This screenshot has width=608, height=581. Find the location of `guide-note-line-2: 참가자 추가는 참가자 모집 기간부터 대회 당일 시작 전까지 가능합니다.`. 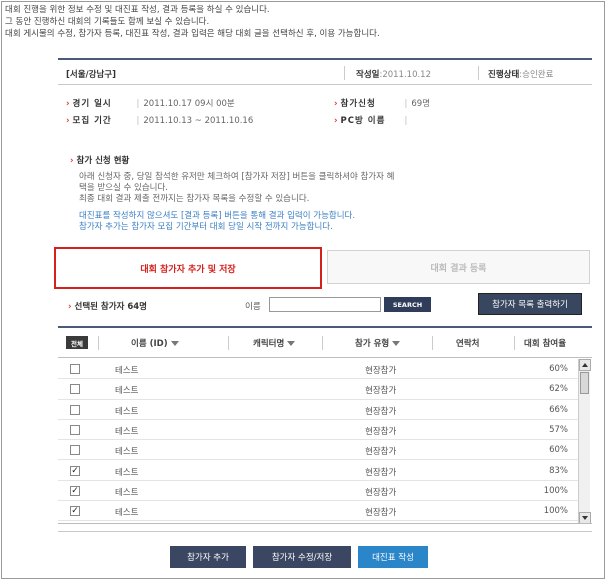

guide-note-line-2: 참가자 추가는 참가자 모집 기간부터 대회 당일 시작 전까지 가능합니다. is located at coordinates (206, 227).